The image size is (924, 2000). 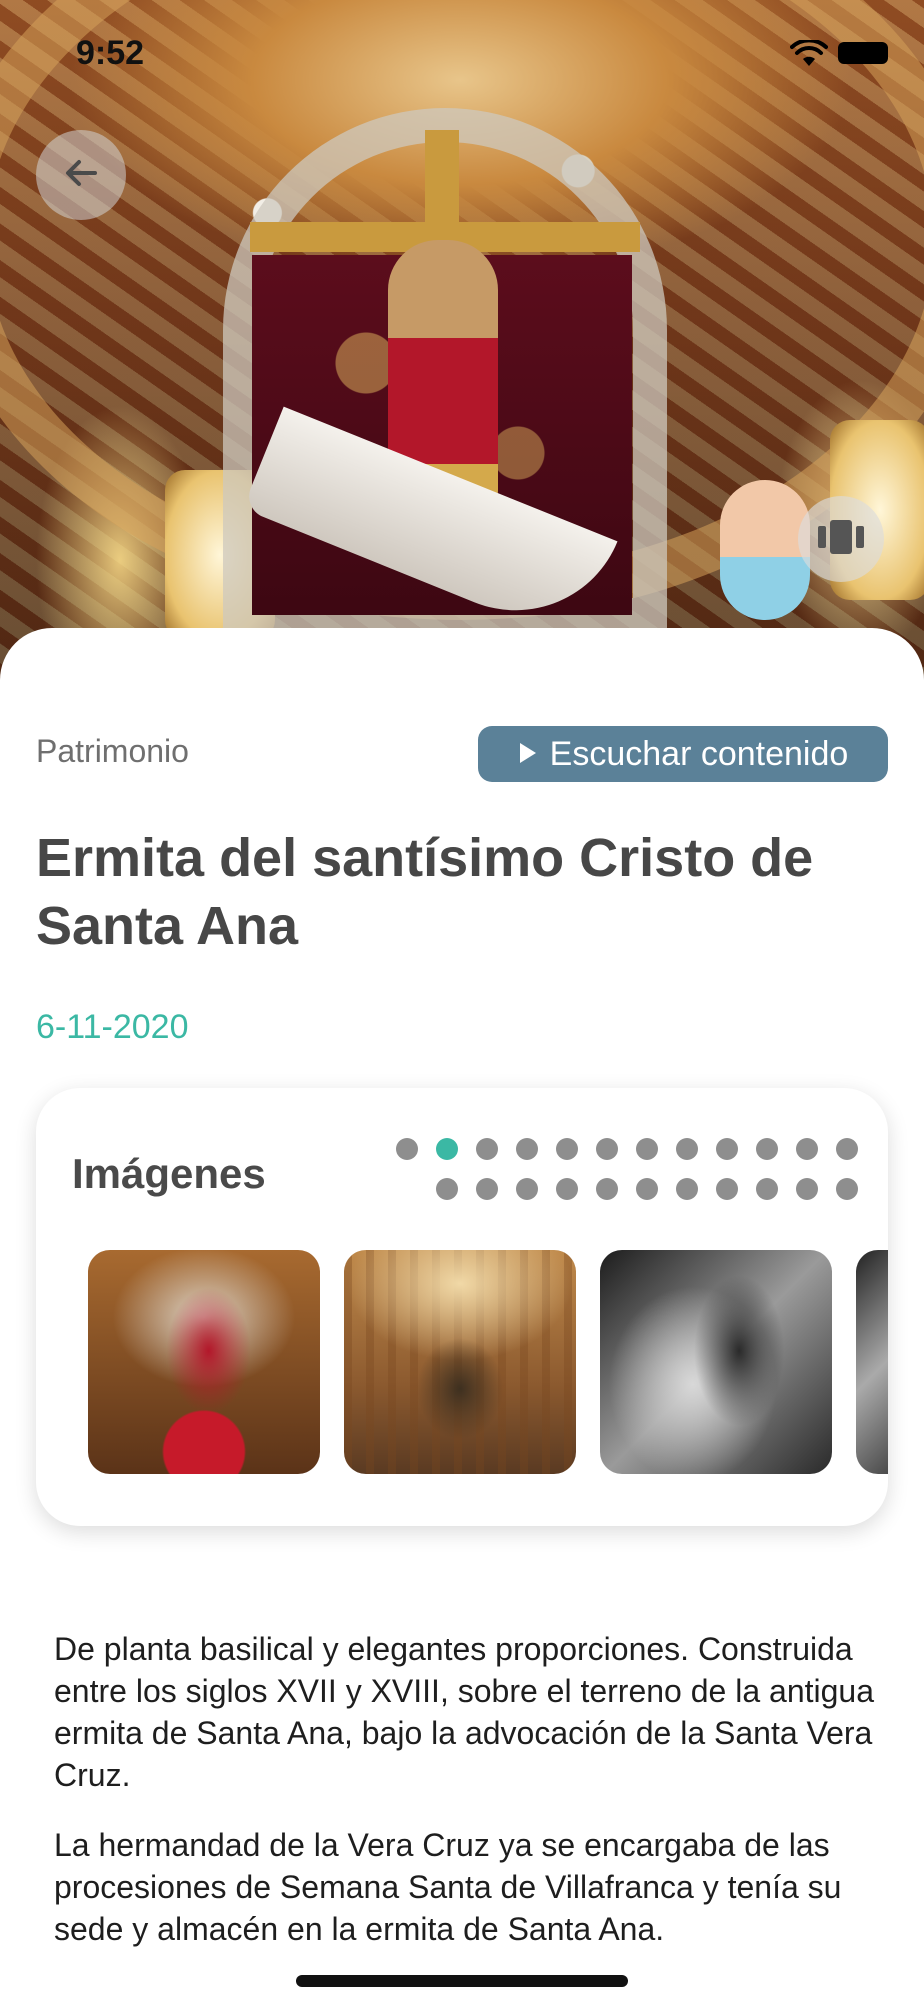 I want to click on wifi-icon, so click(x=809, y=52).